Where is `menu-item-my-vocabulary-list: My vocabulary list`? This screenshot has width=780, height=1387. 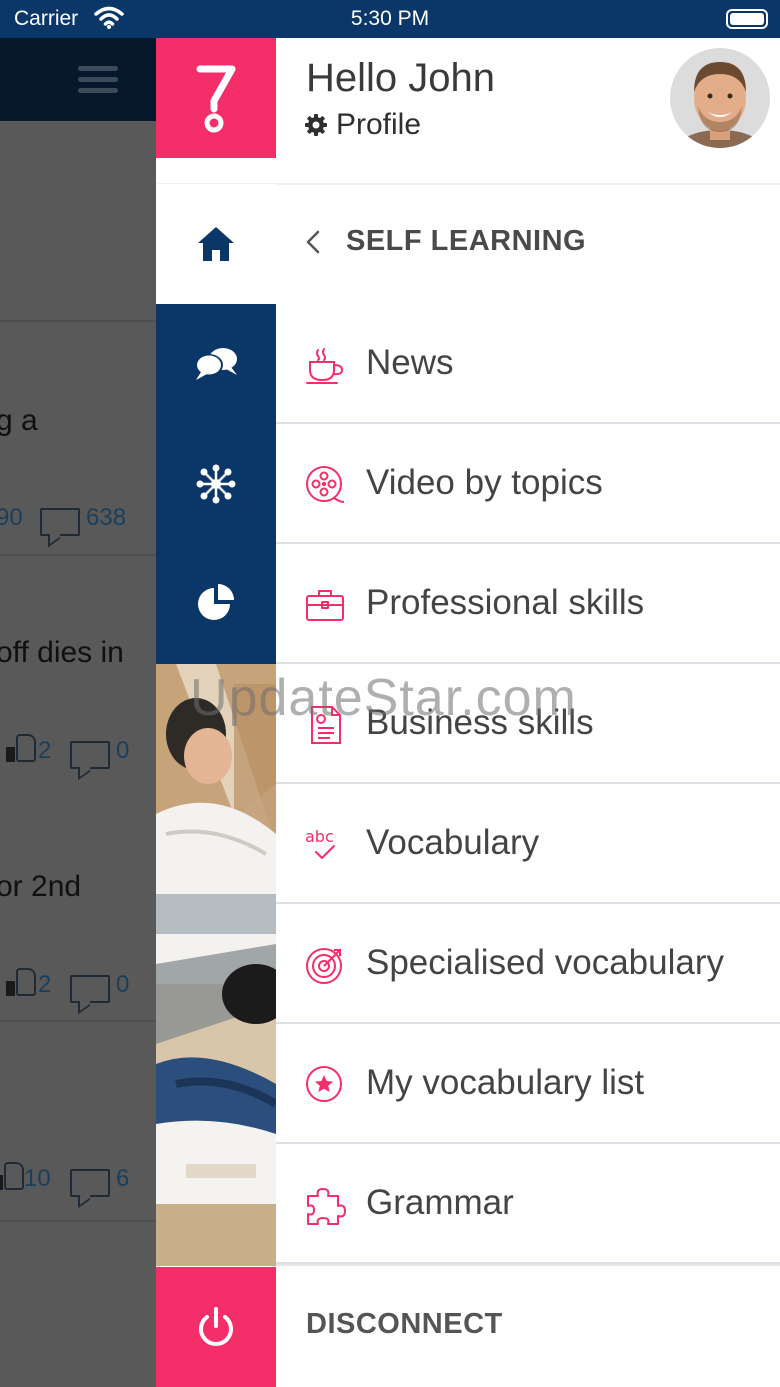 menu-item-my-vocabulary-list: My vocabulary list is located at coordinates (528, 1084).